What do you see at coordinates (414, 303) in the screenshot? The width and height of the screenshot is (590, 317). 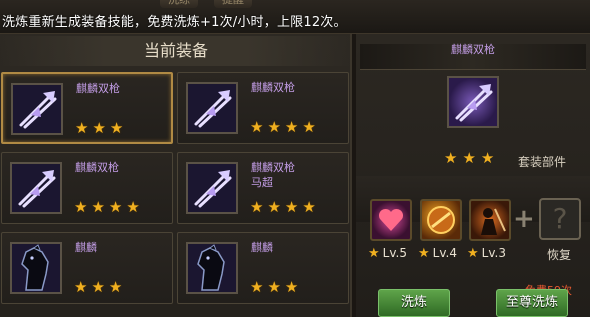 I see `refine-button: 洗炼` at bounding box center [414, 303].